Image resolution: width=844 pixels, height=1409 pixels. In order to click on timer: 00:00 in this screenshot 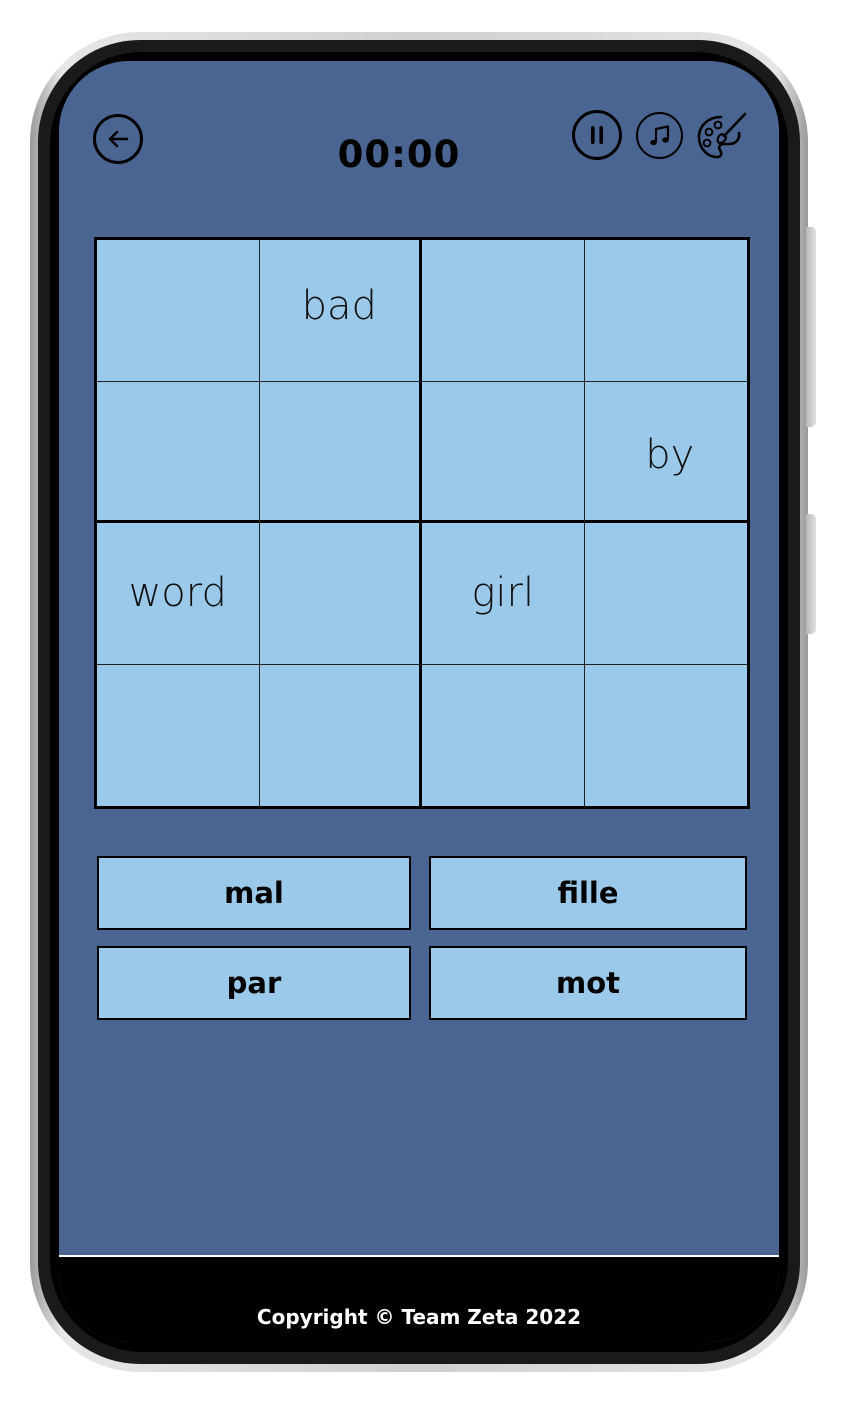, I will do `click(399, 154)`.